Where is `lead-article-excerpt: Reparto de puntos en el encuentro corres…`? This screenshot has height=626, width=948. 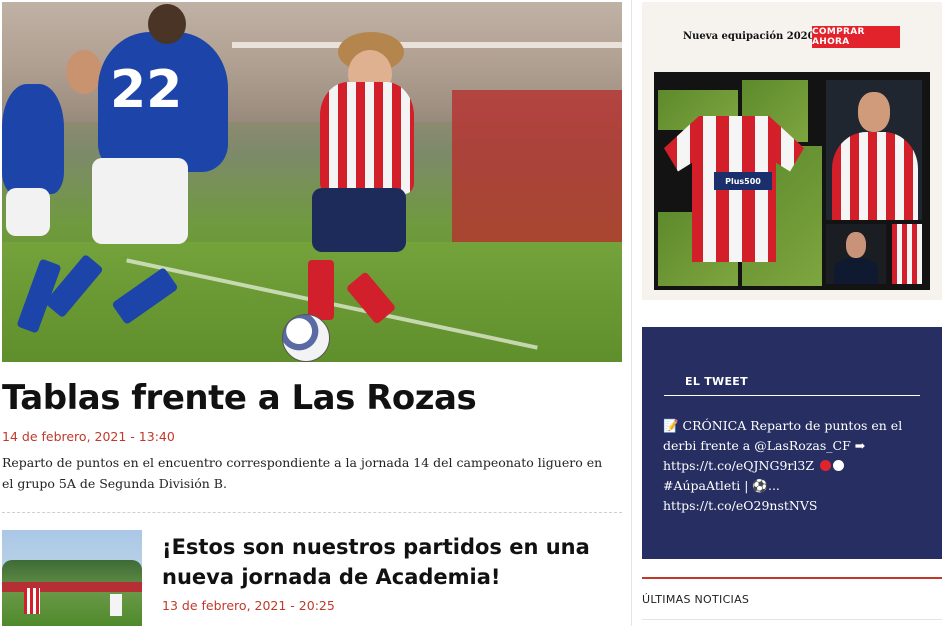
lead-article-excerpt: Reparto de puntos en el encuentro corres… is located at coordinates (302, 473).